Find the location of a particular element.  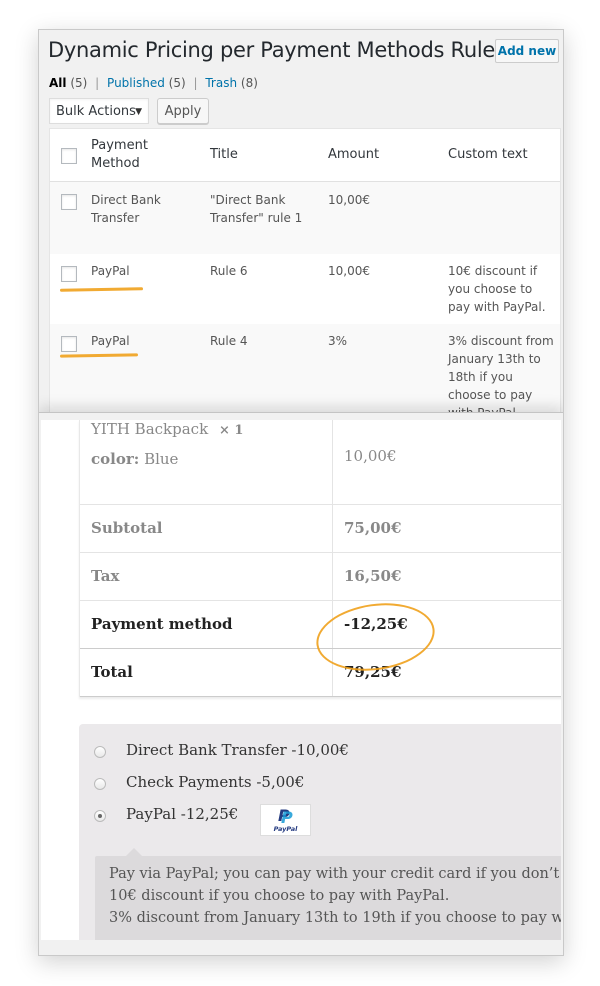

option-check-payments: Check Payments -5,00€ is located at coordinates (215, 782).